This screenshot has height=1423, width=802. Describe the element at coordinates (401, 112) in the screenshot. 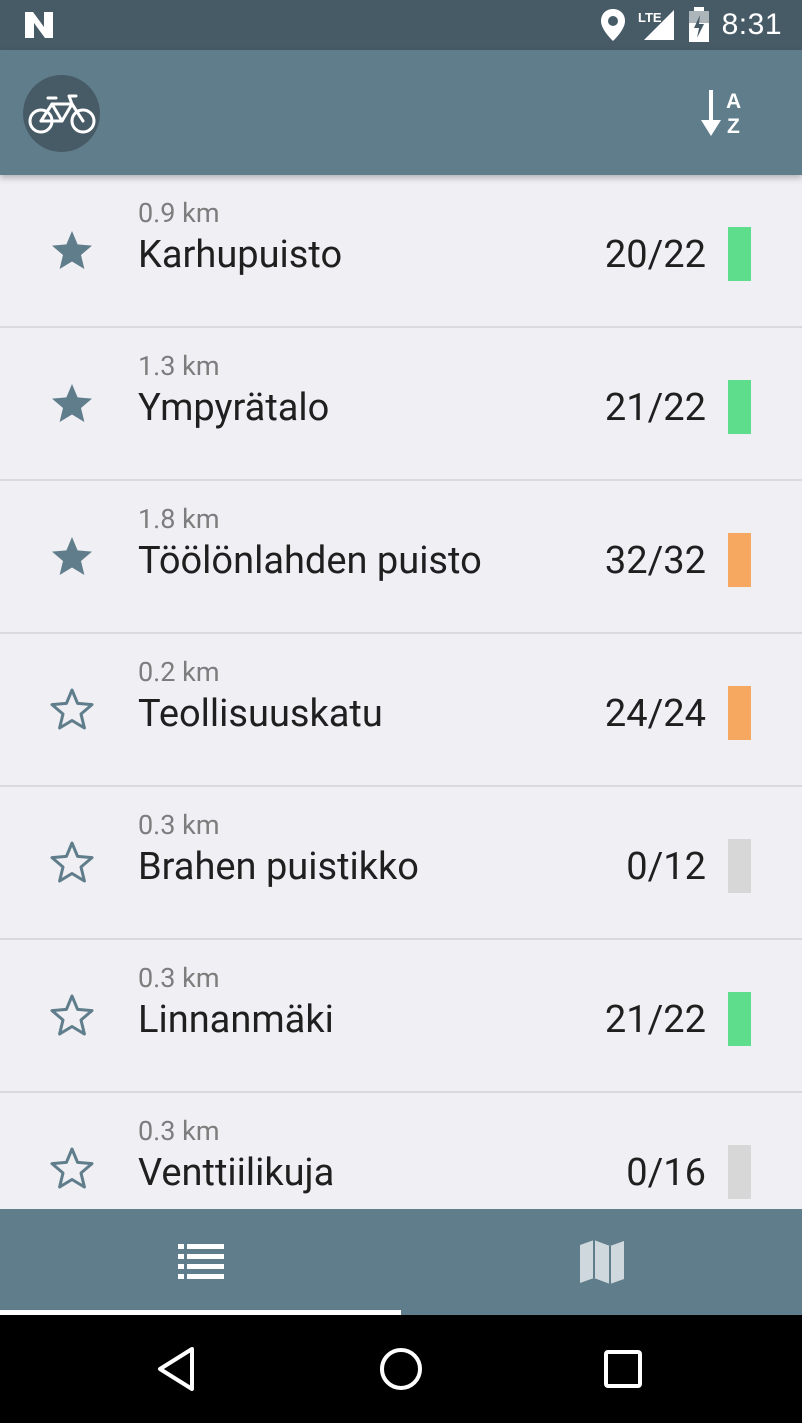

I see `app-bar: A Z` at that location.